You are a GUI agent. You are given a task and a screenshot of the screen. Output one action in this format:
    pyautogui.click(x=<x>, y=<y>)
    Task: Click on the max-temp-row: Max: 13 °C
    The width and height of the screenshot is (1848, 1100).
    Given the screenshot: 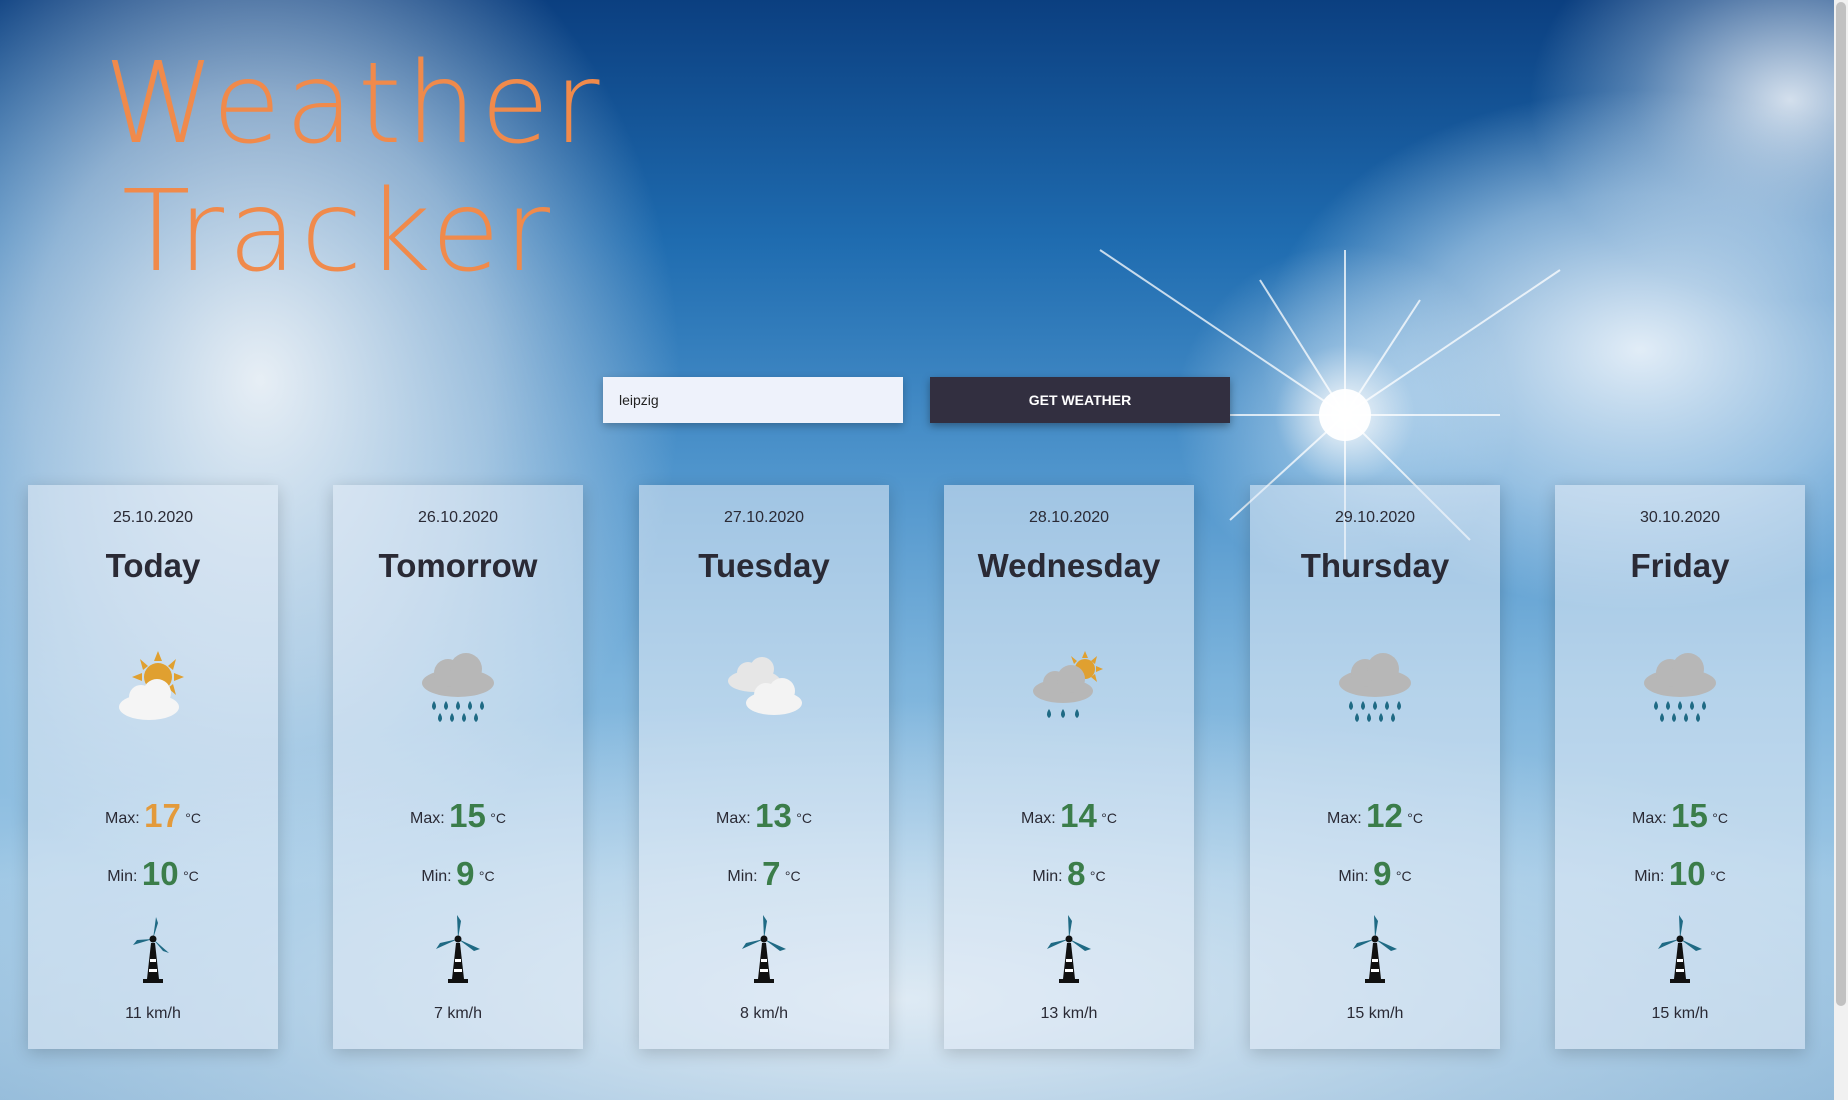 What is the action you would take?
    pyautogui.click(x=764, y=816)
    